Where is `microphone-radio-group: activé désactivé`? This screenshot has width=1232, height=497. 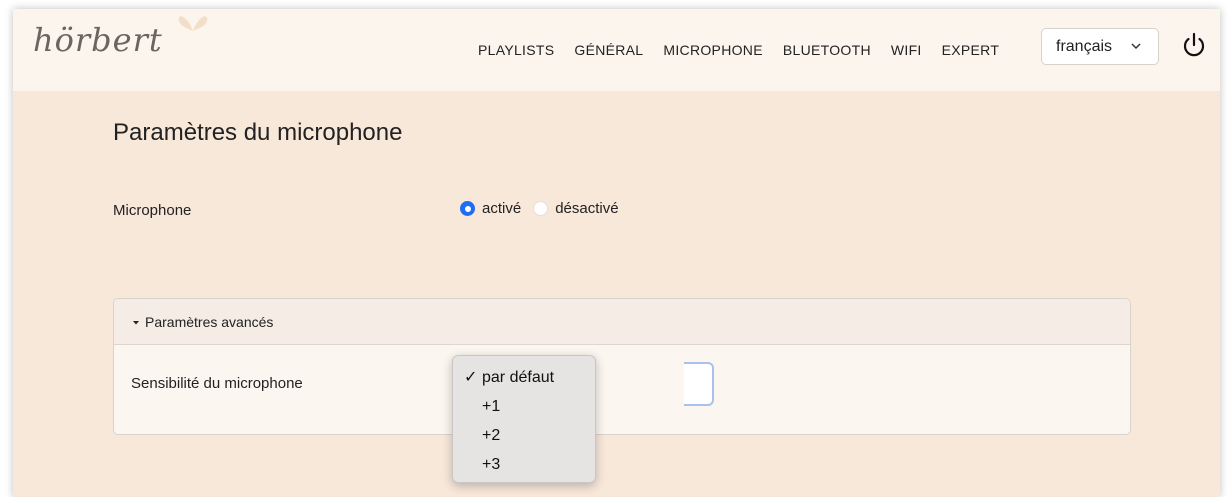
microphone-radio-group: activé désactivé is located at coordinates (545, 208).